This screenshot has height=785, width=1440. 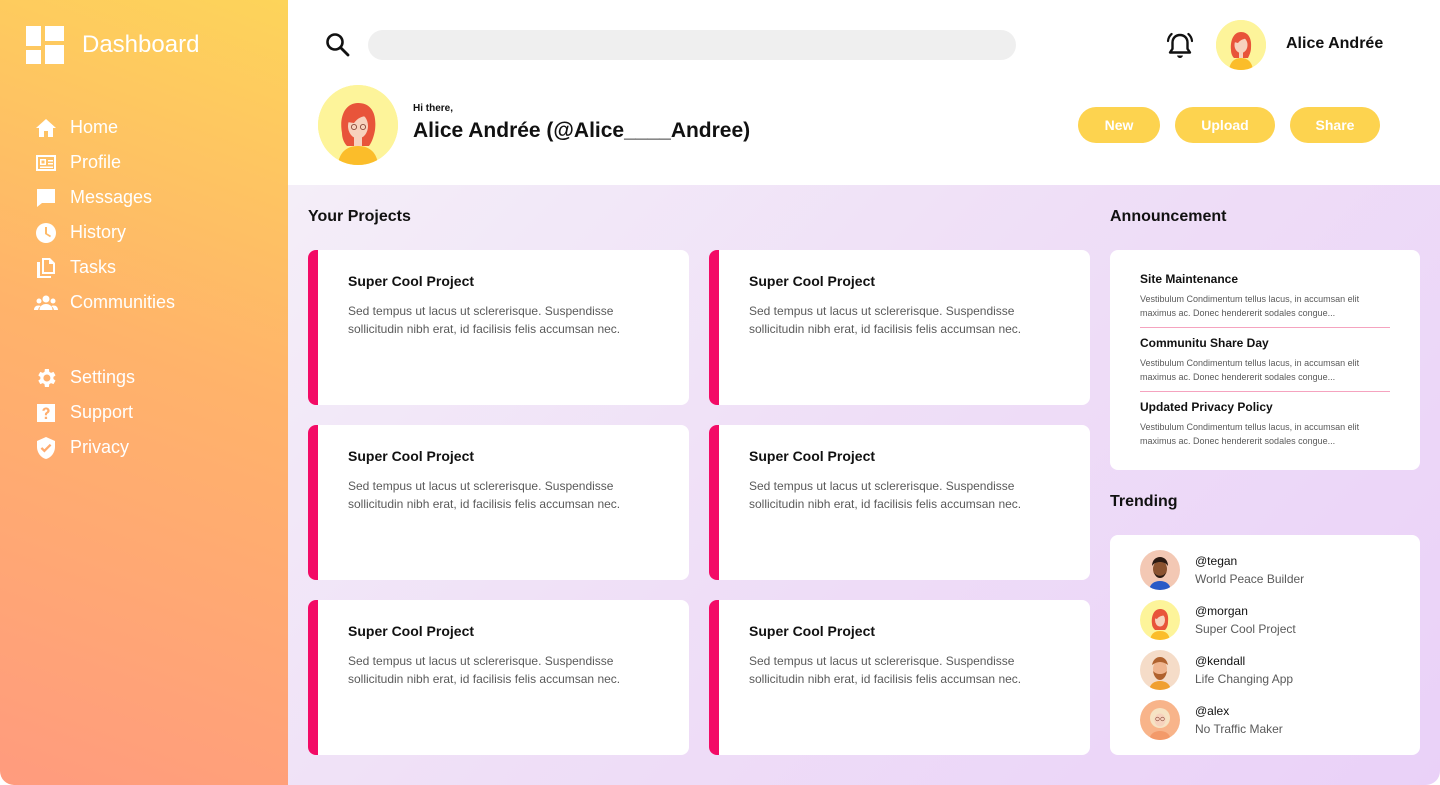 What do you see at coordinates (1180, 46) in the screenshot?
I see `bell-icon` at bounding box center [1180, 46].